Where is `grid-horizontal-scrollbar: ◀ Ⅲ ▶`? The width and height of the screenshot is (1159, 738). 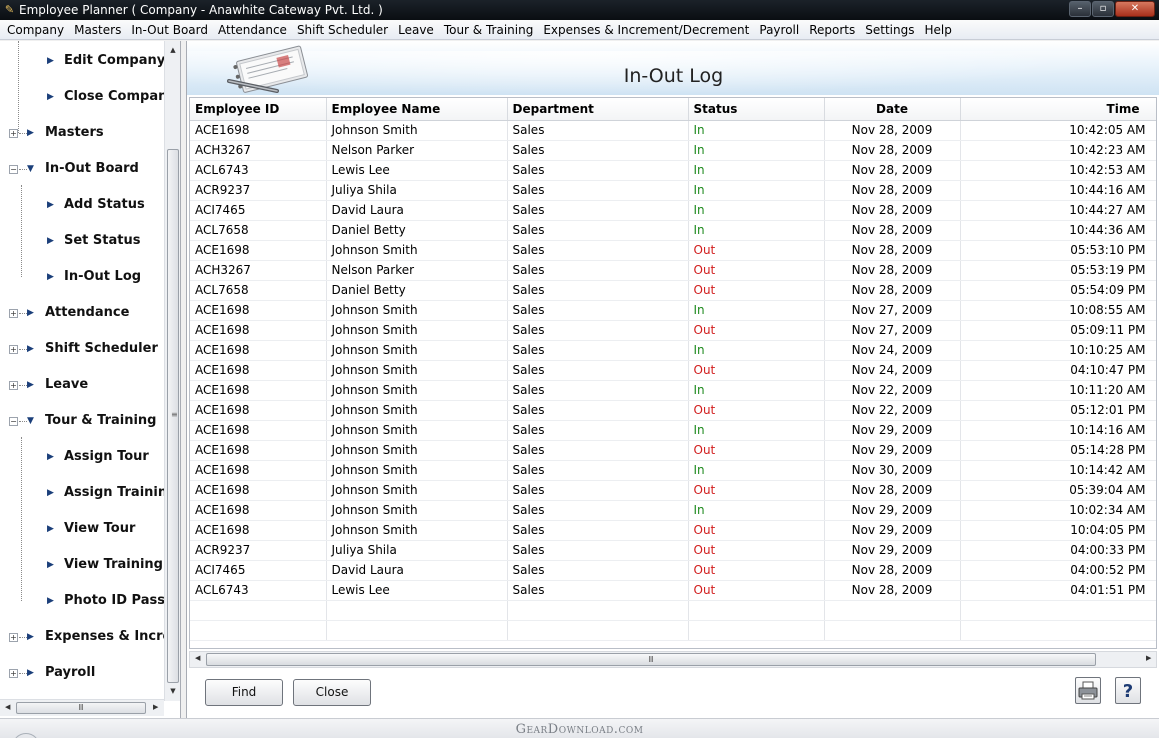
grid-horizontal-scrollbar: ◀ Ⅲ ▶ is located at coordinates (673, 659).